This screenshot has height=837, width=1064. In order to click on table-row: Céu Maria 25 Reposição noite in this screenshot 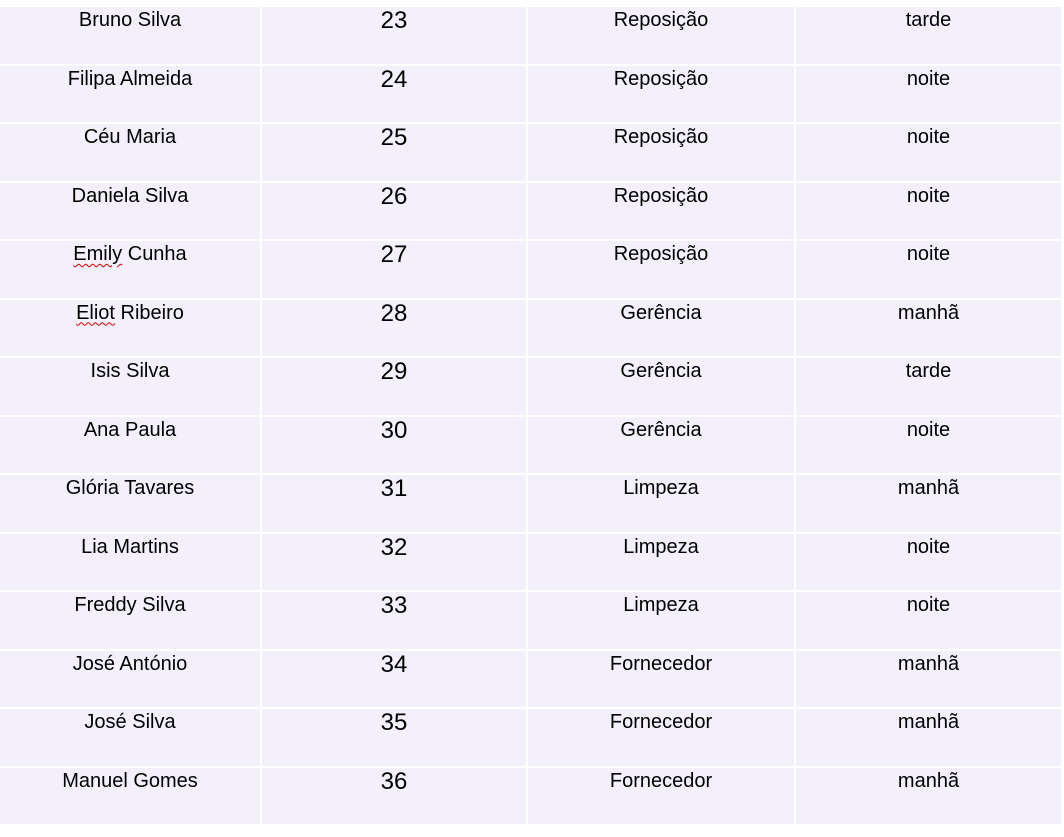, I will do `click(530, 153)`.